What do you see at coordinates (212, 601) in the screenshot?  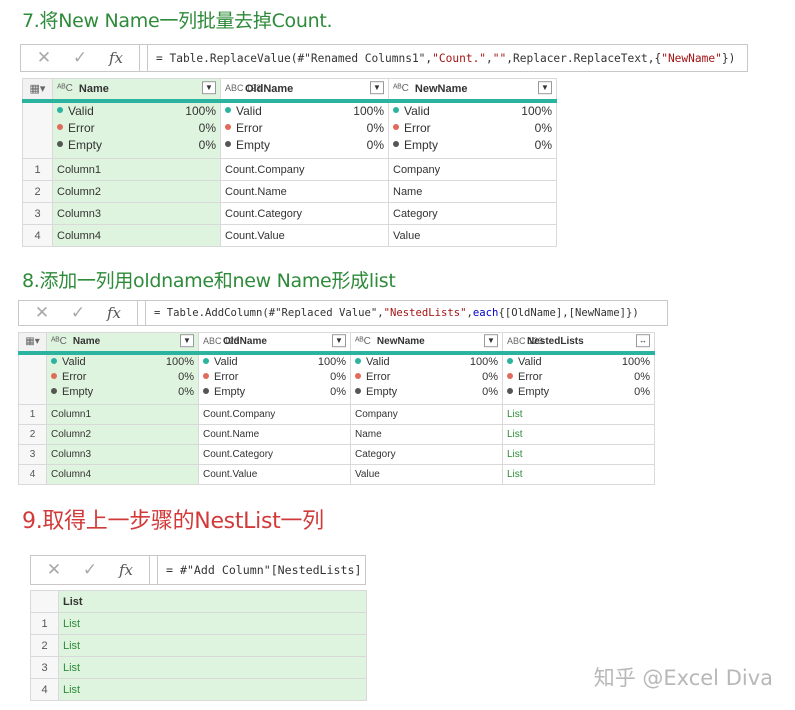 I see `column-header-list: List` at bounding box center [212, 601].